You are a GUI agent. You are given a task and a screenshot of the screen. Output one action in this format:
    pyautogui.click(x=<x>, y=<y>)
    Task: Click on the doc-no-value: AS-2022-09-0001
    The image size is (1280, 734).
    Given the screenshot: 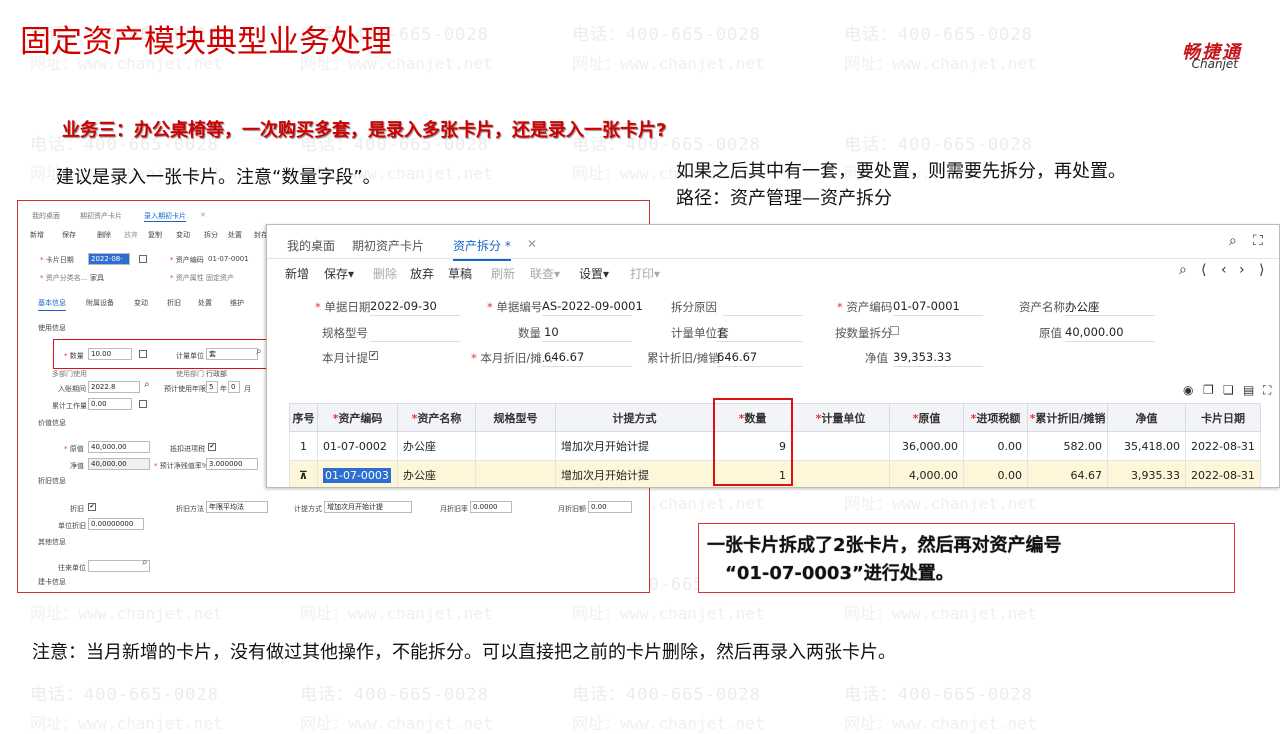 What is the action you would take?
    pyautogui.click(x=592, y=306)
    